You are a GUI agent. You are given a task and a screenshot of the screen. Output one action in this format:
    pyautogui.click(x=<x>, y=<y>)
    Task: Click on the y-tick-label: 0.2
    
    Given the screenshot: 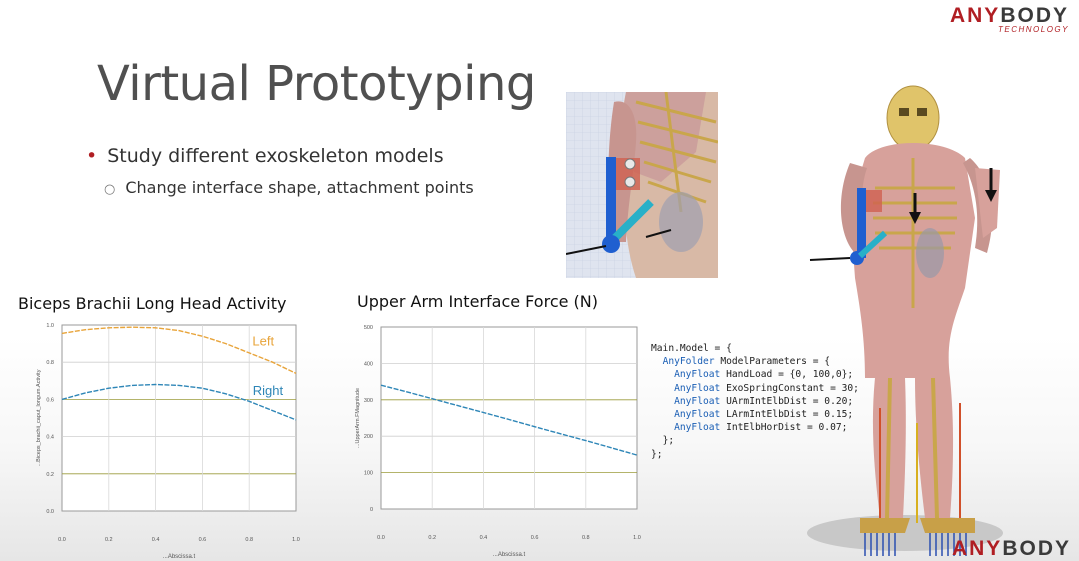 What is the action you would take?
    pyautogui.click(x=50, y=475)
    